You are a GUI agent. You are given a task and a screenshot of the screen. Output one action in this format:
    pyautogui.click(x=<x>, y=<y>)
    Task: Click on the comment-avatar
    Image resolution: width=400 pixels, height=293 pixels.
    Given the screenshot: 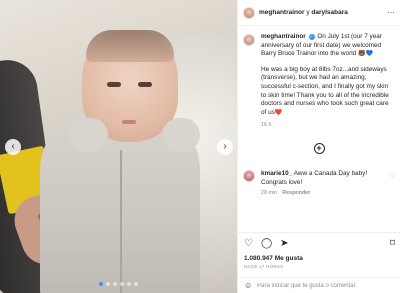 What is the action you would take?
    pyautogui.click(x=249, y=175)
    